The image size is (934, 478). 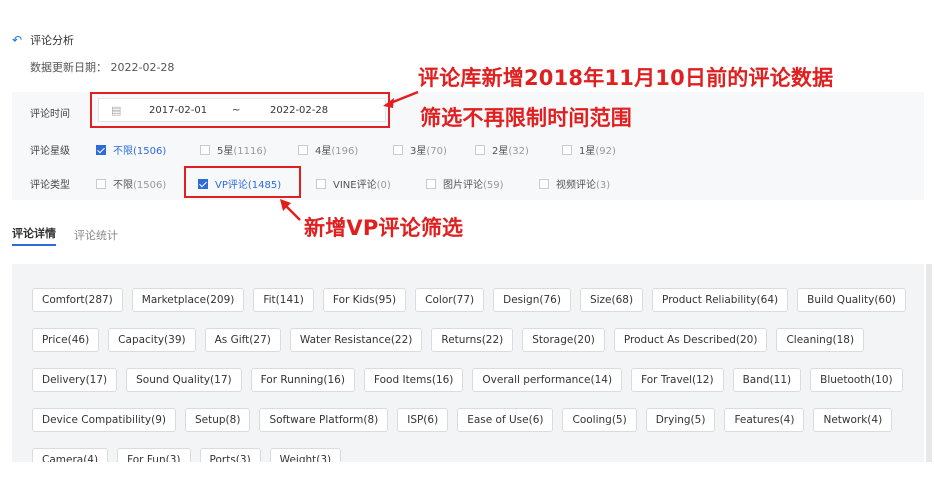 I want to click on bottom-strip, so click(x=467, y=470).